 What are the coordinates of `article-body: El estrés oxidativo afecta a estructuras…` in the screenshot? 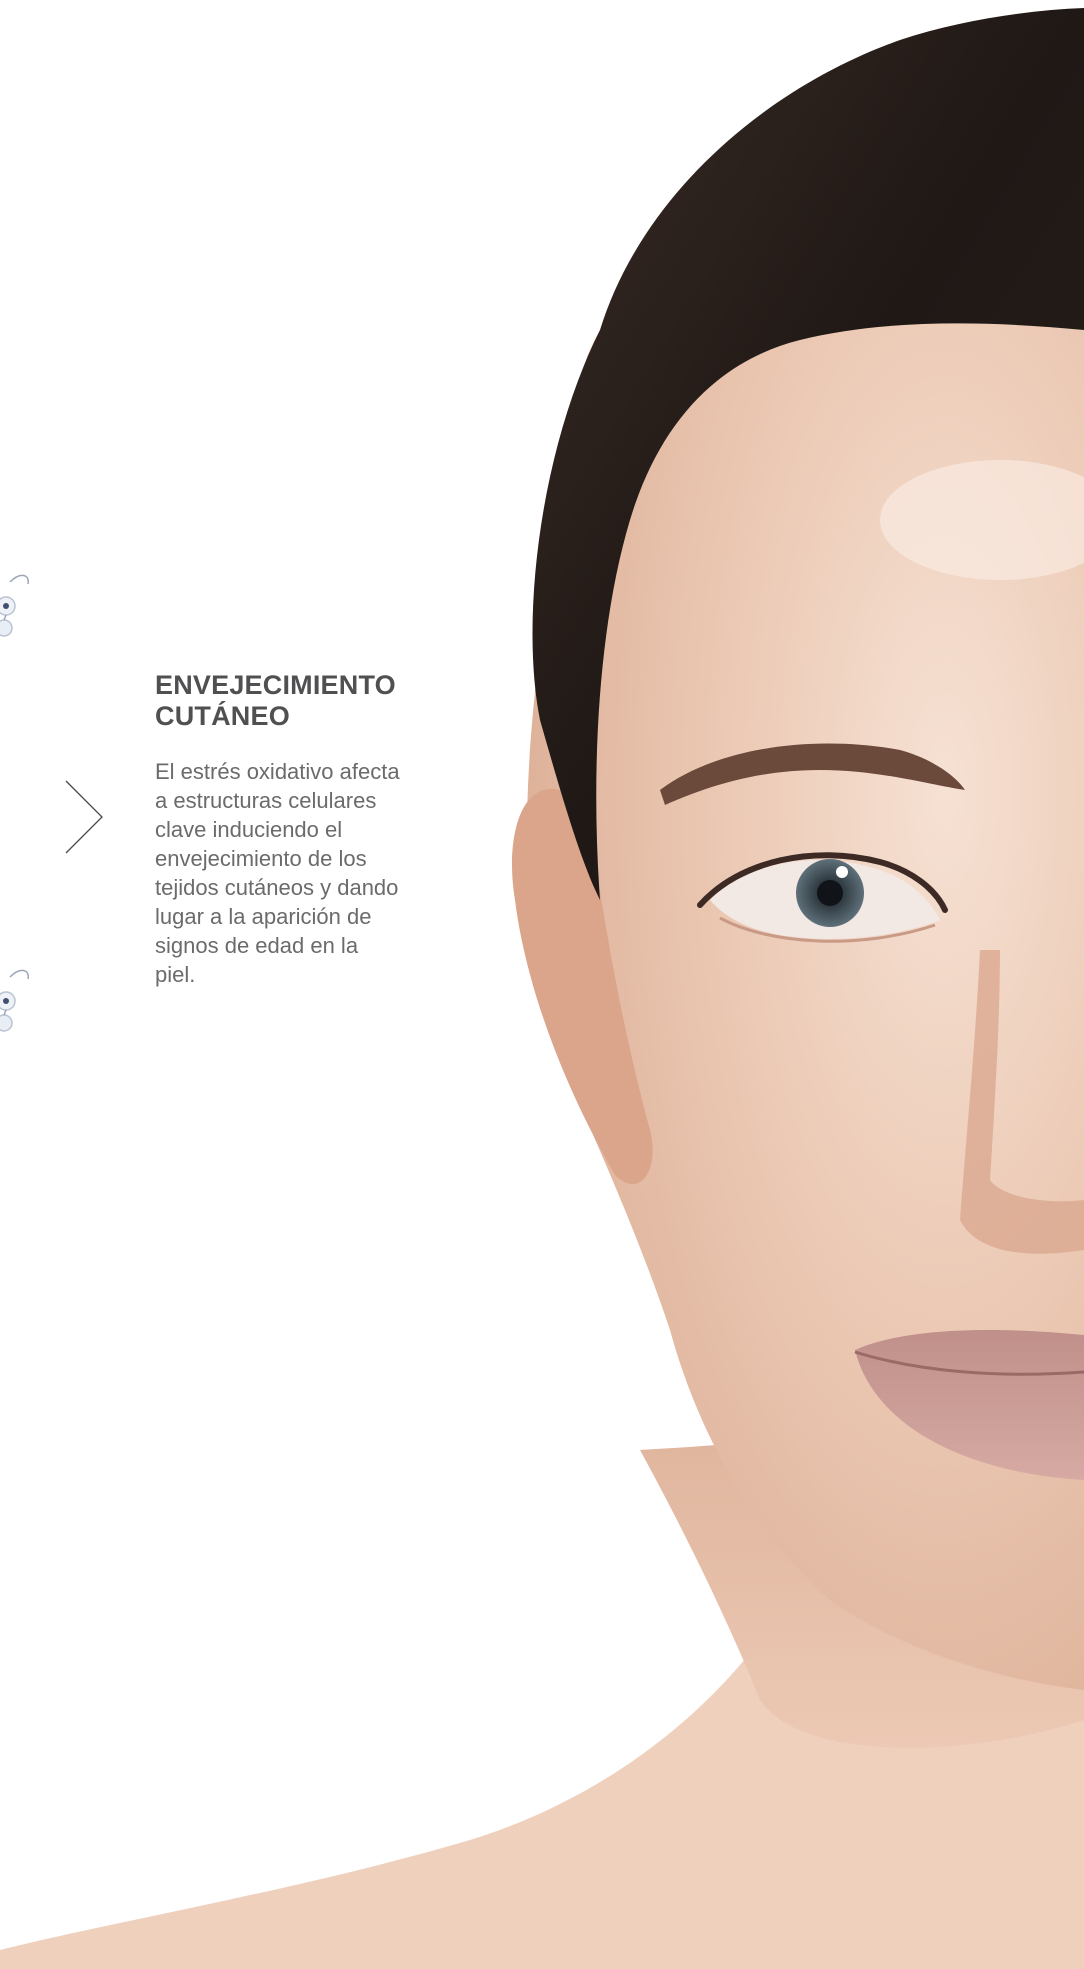 It's located at (300, 873).